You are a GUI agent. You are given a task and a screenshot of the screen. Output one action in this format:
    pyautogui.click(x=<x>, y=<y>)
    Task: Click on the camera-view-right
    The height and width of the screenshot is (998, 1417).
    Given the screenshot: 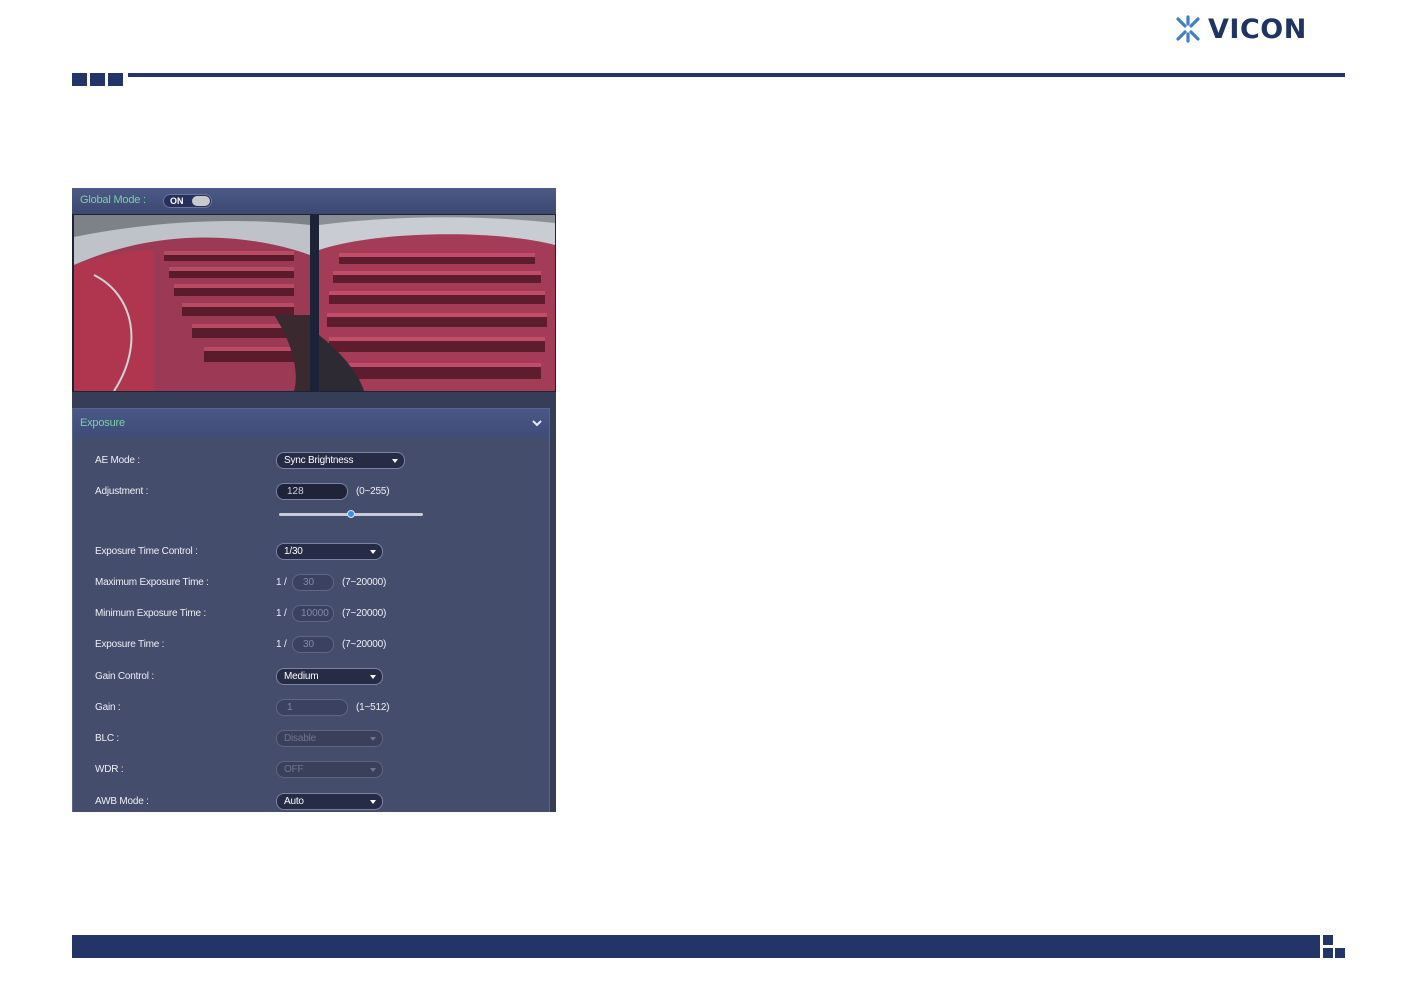 What is the action you would take?
    pyautogui.click(x=437, y=303)
    